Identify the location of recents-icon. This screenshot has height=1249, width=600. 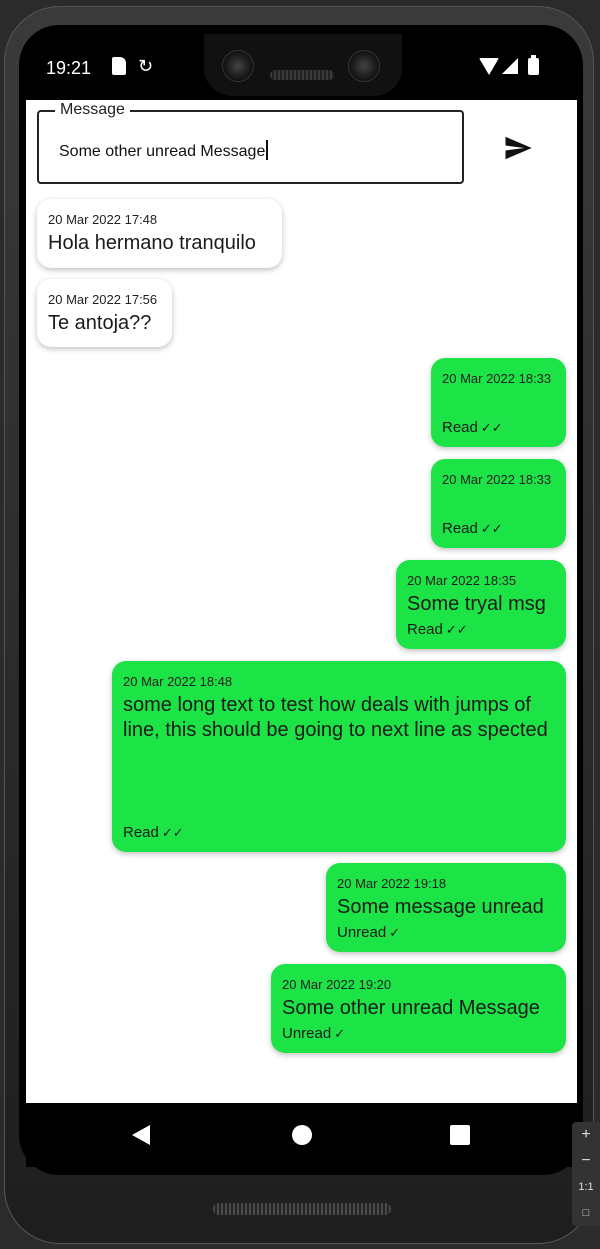
(460, 1135).